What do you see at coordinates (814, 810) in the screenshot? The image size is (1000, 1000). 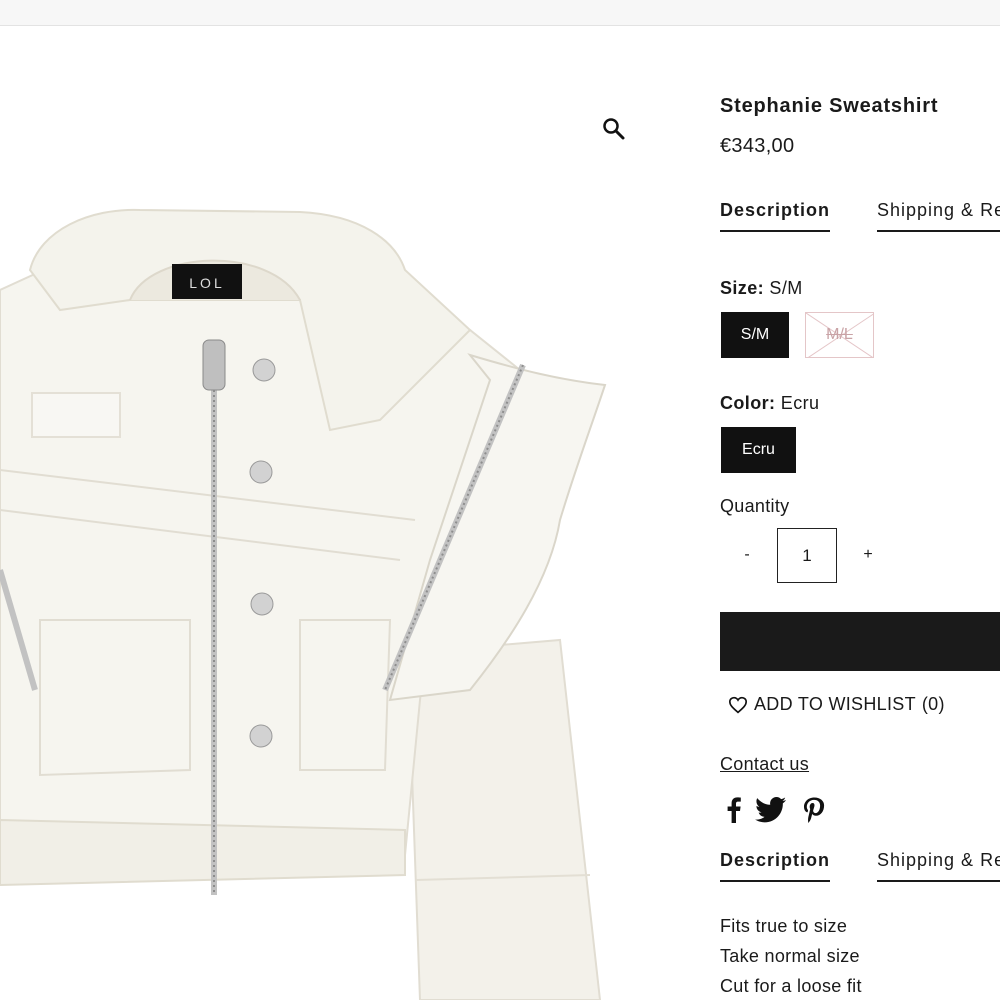 I see `pinterest-icon` at bounding box center [814, 810].